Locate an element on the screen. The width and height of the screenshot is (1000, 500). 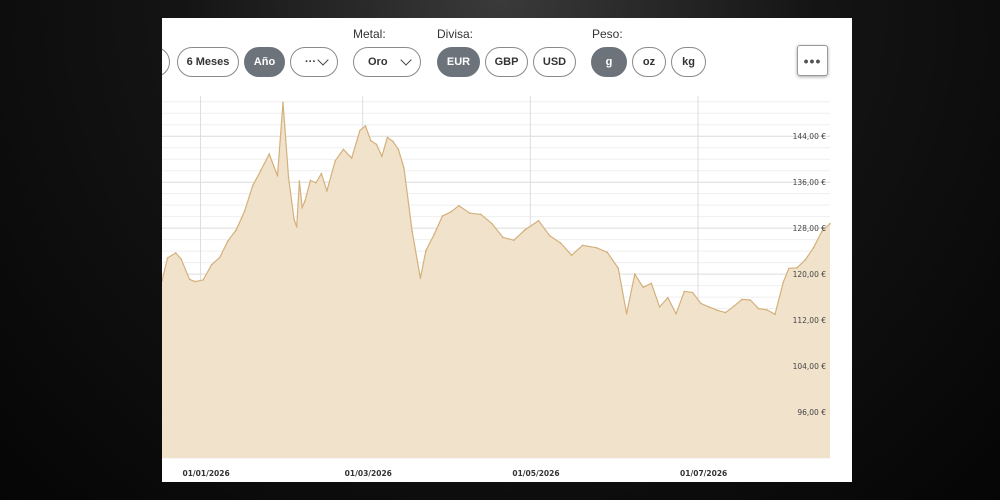
y-tick-label: 120,00 € is located at coordinates (810, 274).